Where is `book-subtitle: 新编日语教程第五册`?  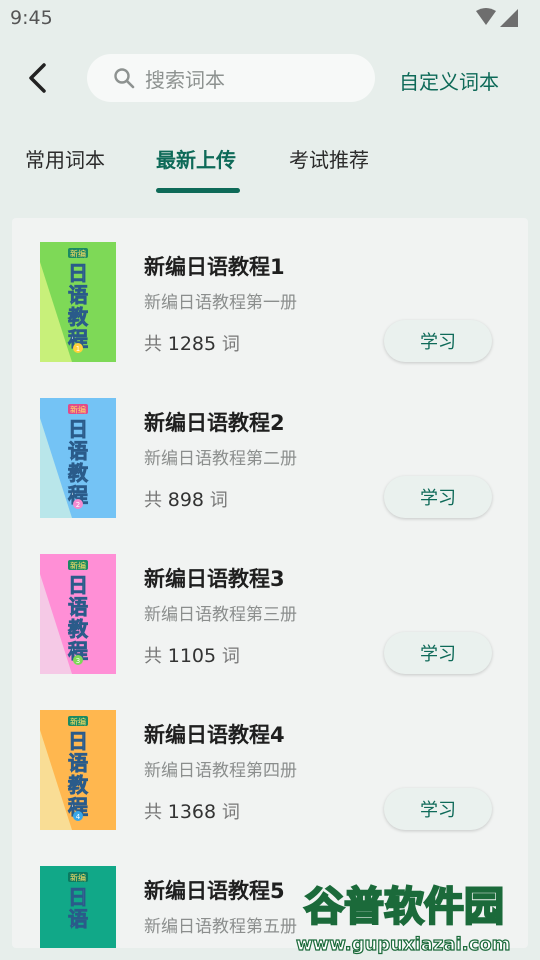
book-subtitle: 新编日语教程第五册 is located at coordinates (220, 927).